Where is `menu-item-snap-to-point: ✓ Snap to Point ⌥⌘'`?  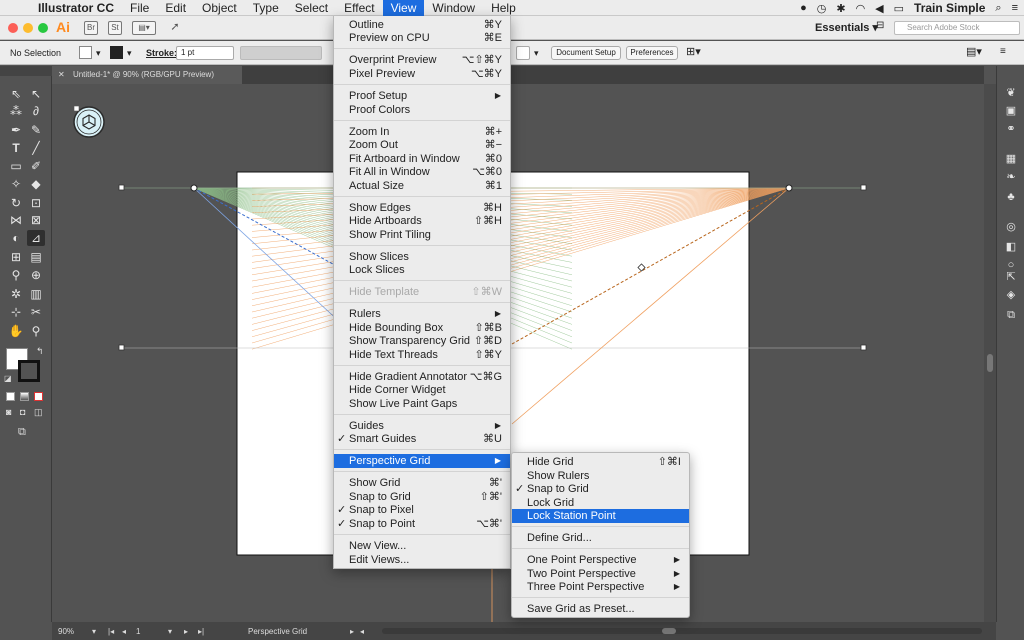 menu-item-snap-to-point: ✓ Snap to Point ⌥⌘' is located at coordinates (422, 524).